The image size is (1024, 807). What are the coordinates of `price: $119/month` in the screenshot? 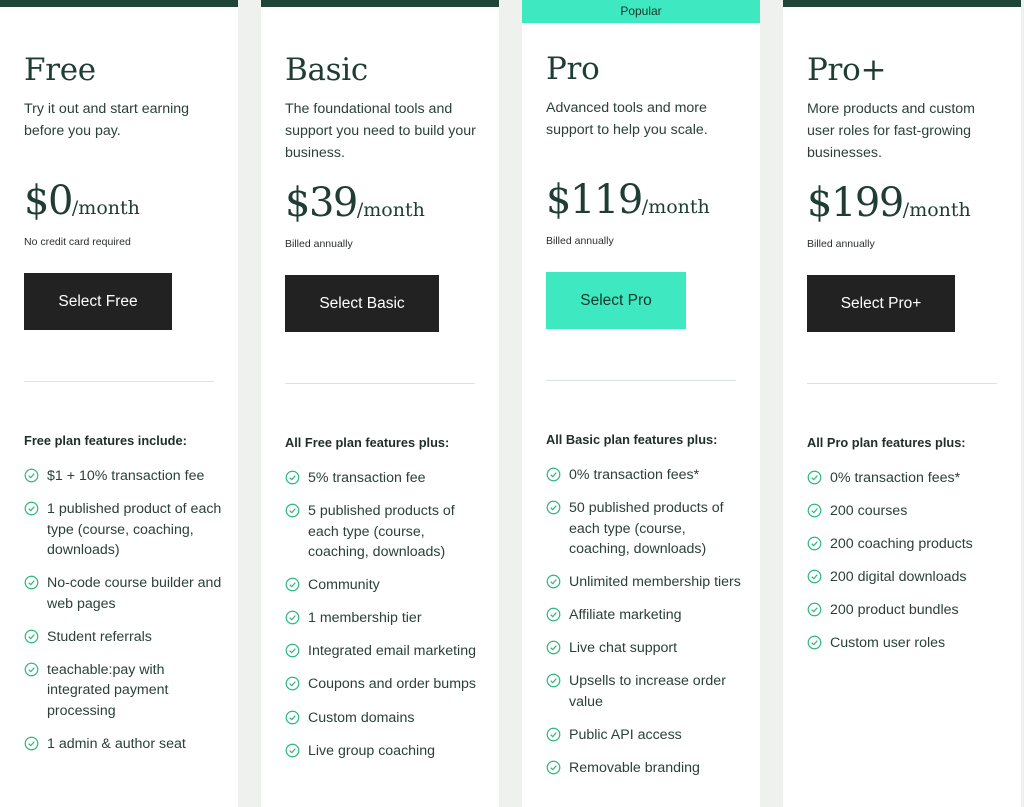 It's located at (628, 200).